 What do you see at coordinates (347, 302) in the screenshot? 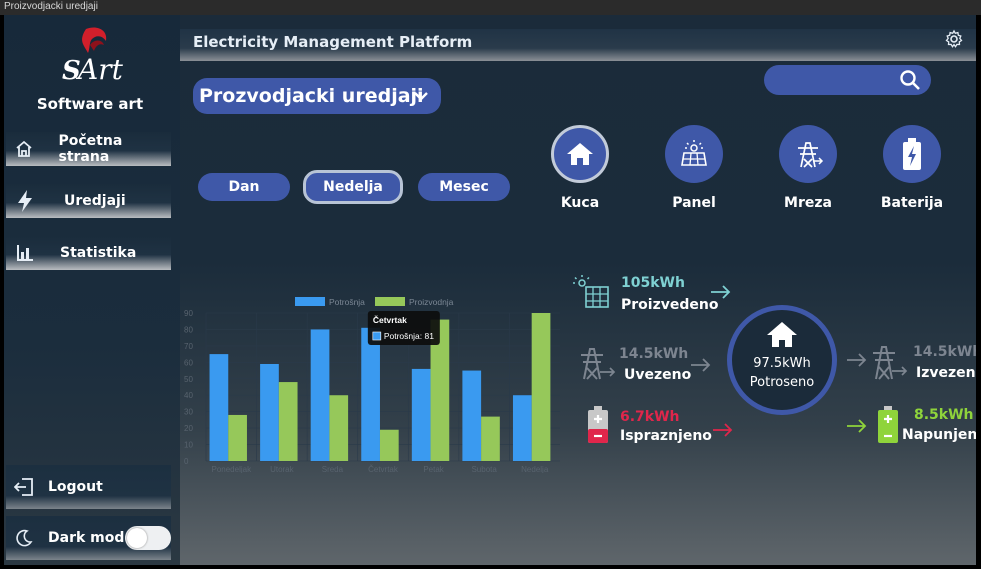
I see `legend-label: Potrošnja` at bounding box center [347, 302].